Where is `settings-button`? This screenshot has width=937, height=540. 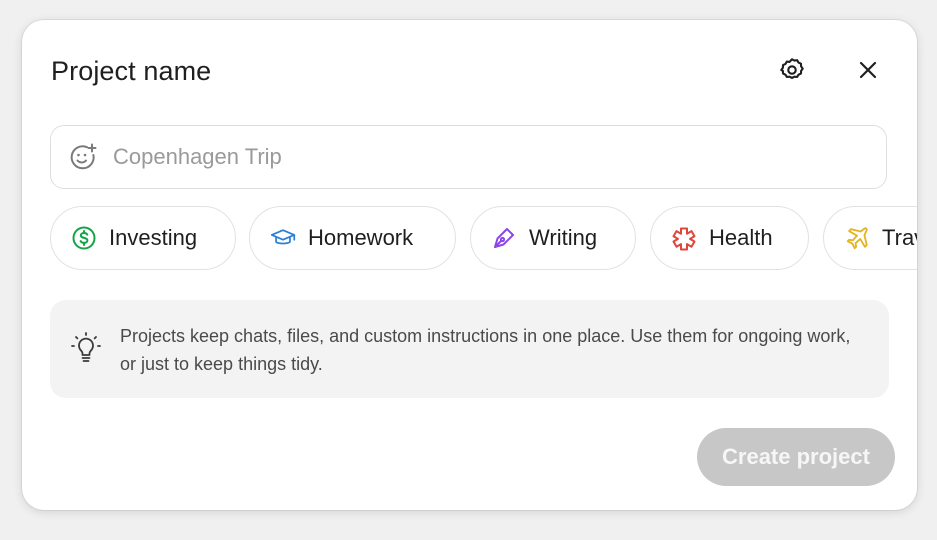 settings-button is located at coordinates (792, 70).